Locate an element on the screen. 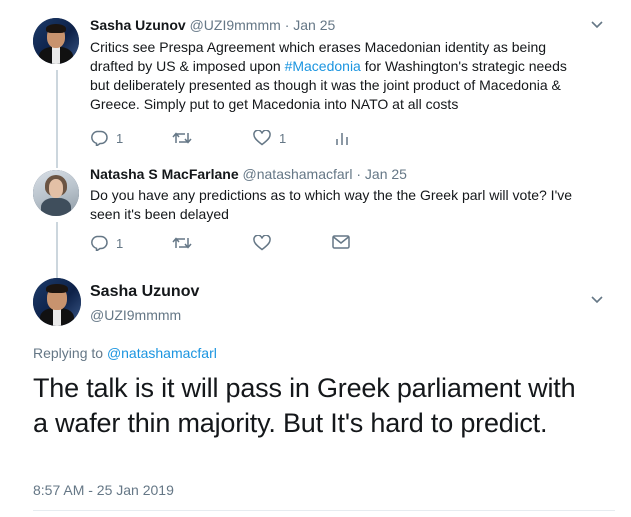 Image resolution: width=631 pixels, height=517 pixels. hashtag-link: #Macedonia is located at coordinates (323, 66).